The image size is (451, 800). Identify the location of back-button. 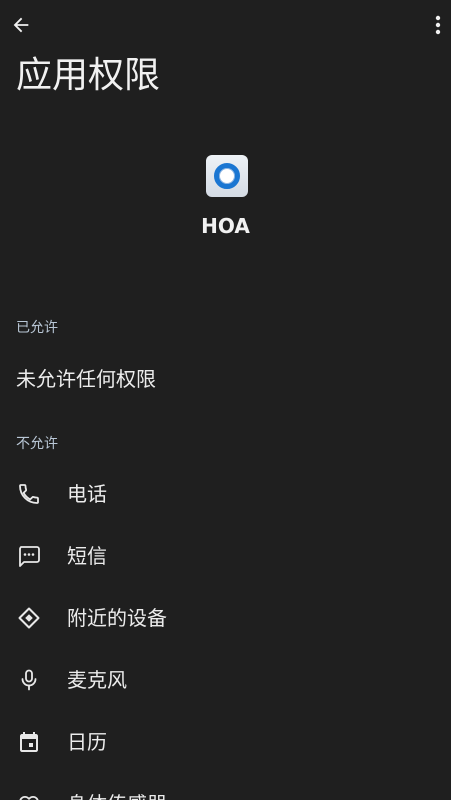
(21, 25).